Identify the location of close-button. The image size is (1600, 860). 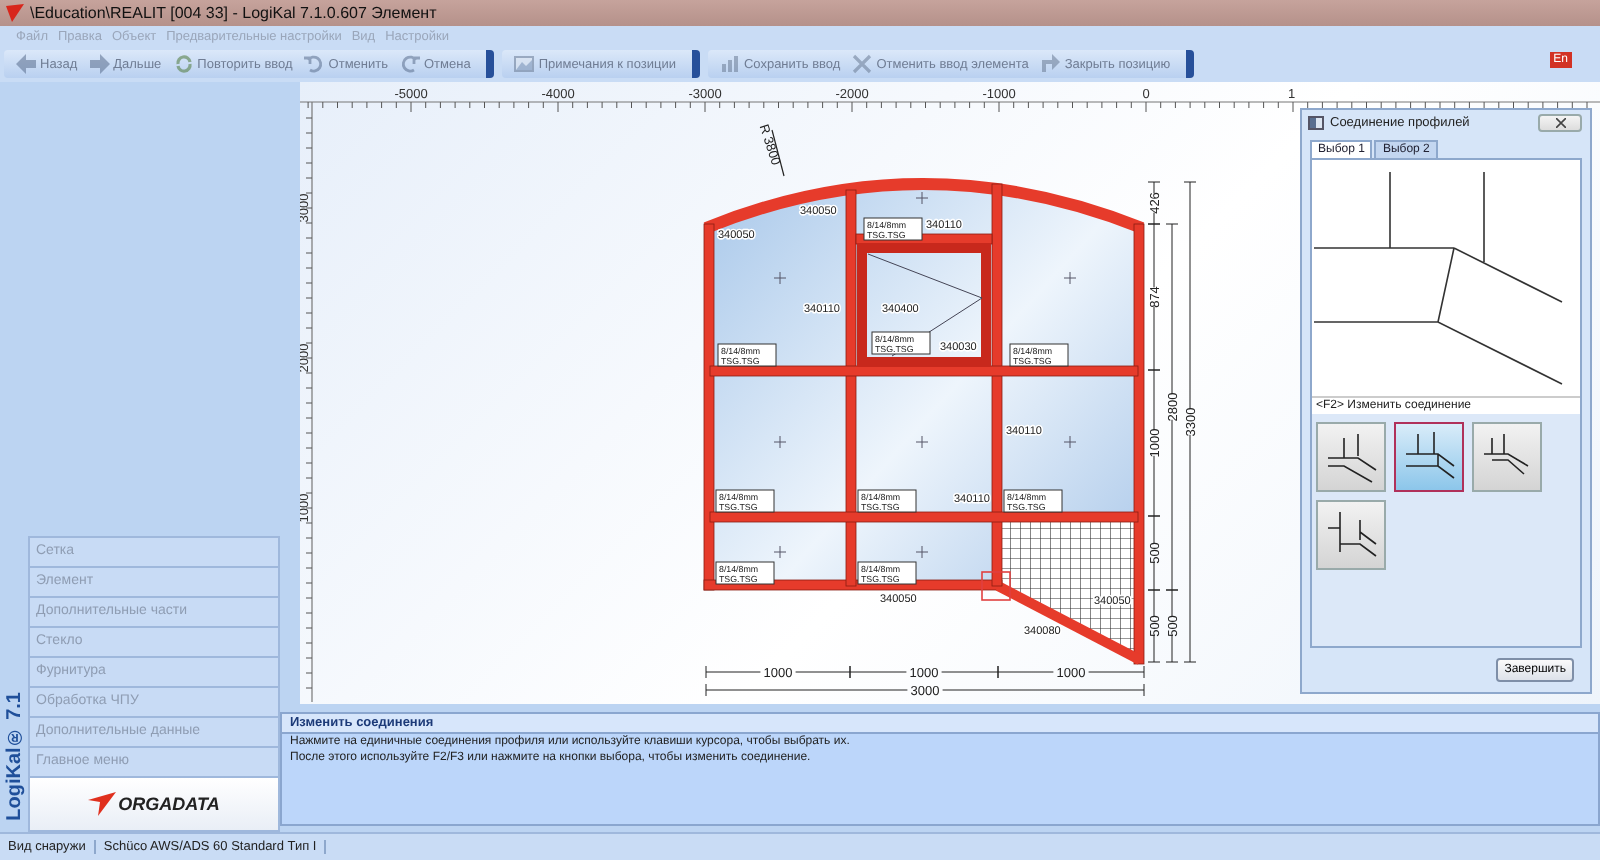
(1560, 123).